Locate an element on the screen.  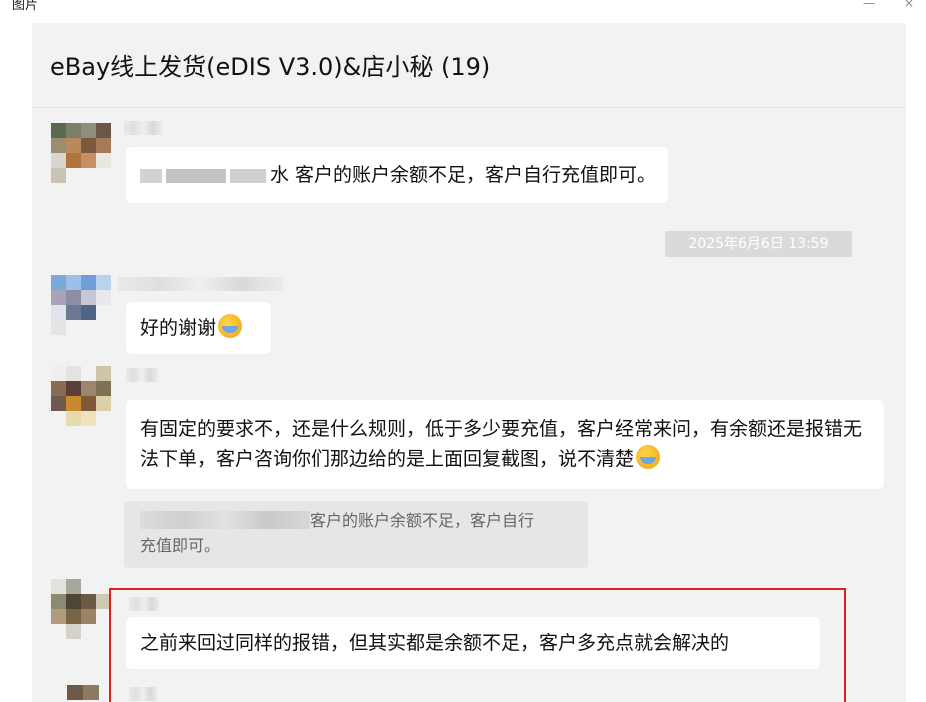
message-bubble: 好的谢谢 is located at coordinates (198, 328).